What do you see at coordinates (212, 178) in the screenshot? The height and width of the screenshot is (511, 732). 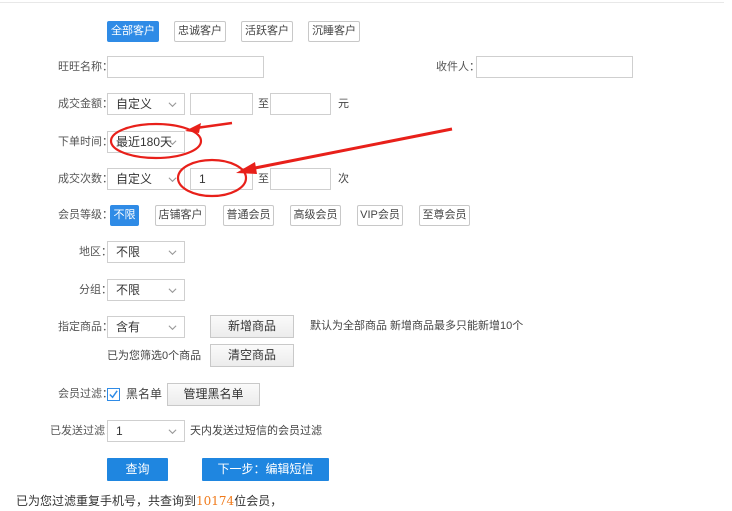 I see `deal-count-highlight-circle` at bounding box center [212, 178].